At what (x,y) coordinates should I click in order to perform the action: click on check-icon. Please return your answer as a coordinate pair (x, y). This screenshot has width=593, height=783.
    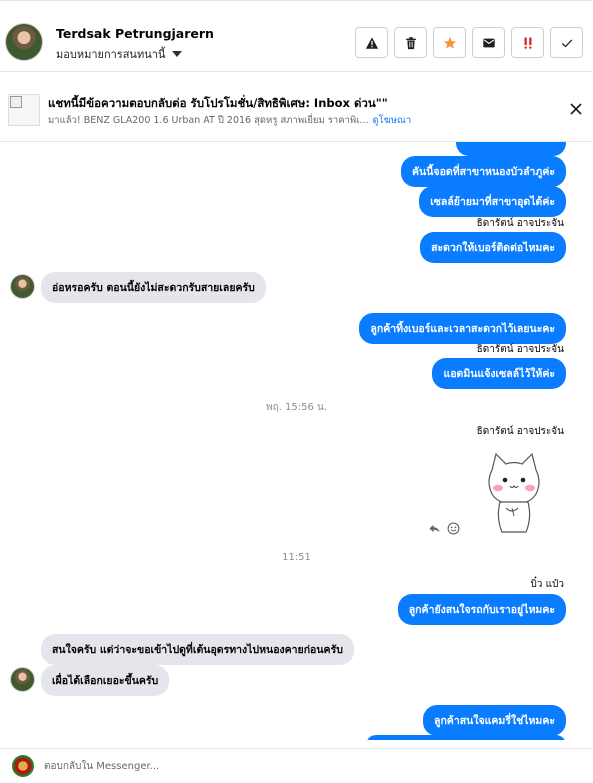
    Looking at the image, I should click on (566, 43).